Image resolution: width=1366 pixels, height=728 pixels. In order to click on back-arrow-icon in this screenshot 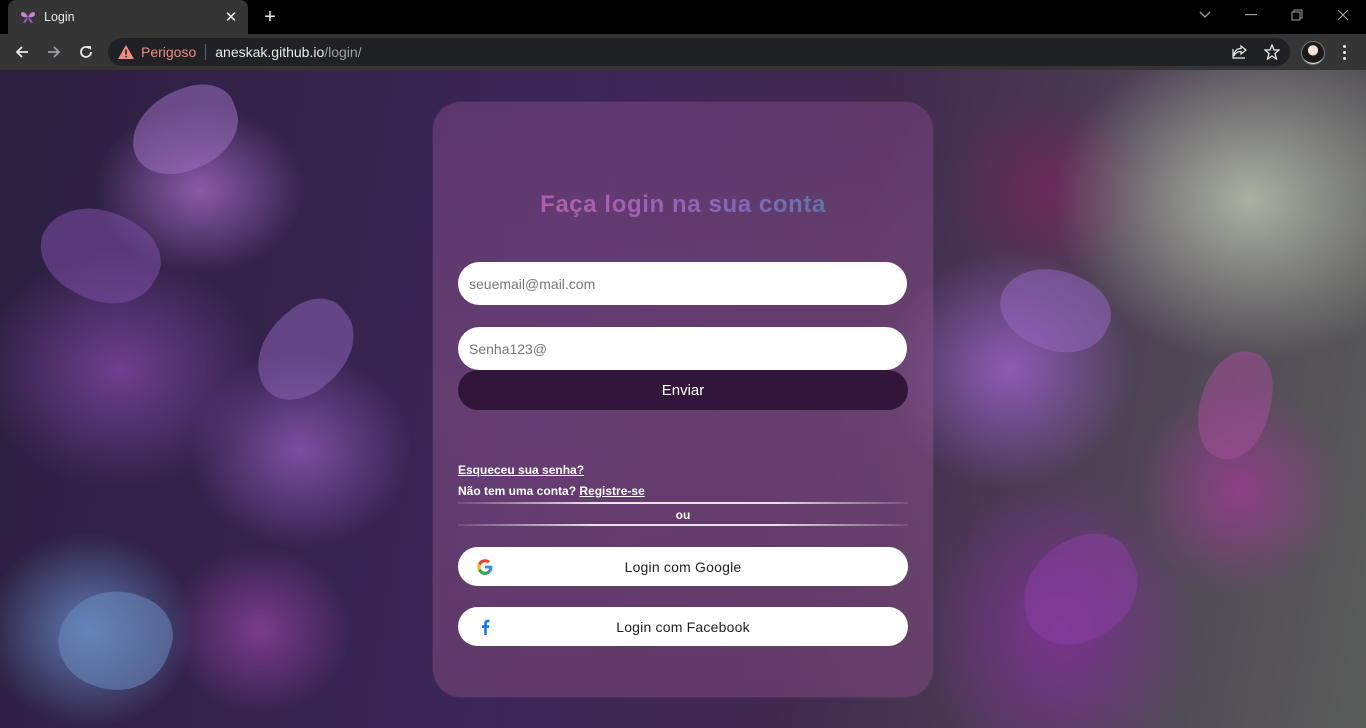, I will do `click(22, 52)`.